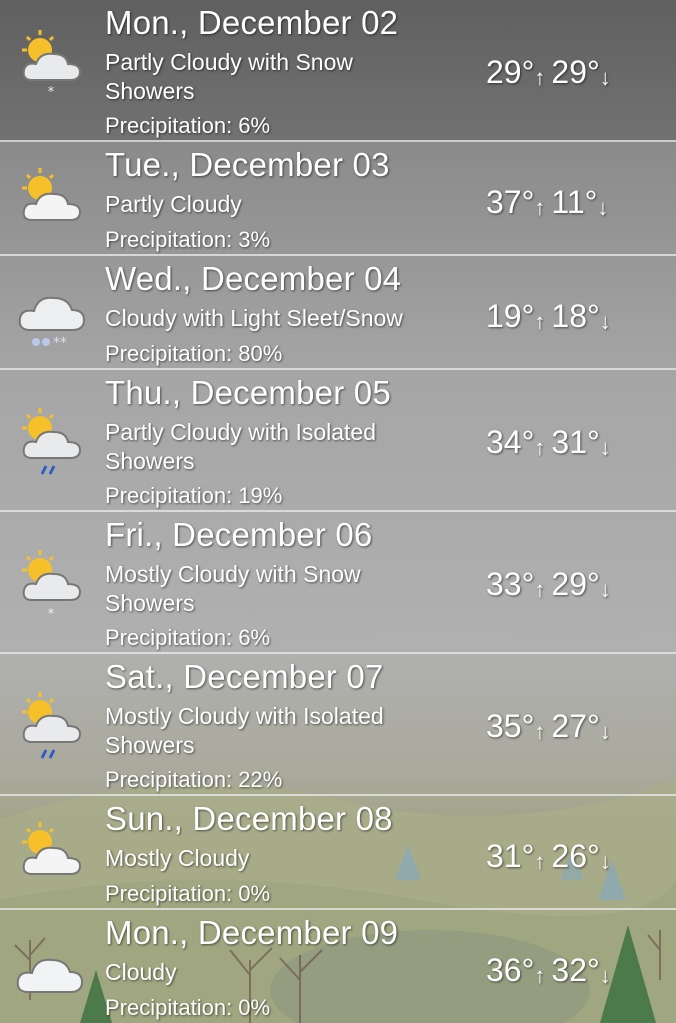 Image resolution: width=676 pixels, height=1023 pixels. Describe the element at coordinates (510, 726) in the screenshot. I see `high-temp: 35°` at that location.